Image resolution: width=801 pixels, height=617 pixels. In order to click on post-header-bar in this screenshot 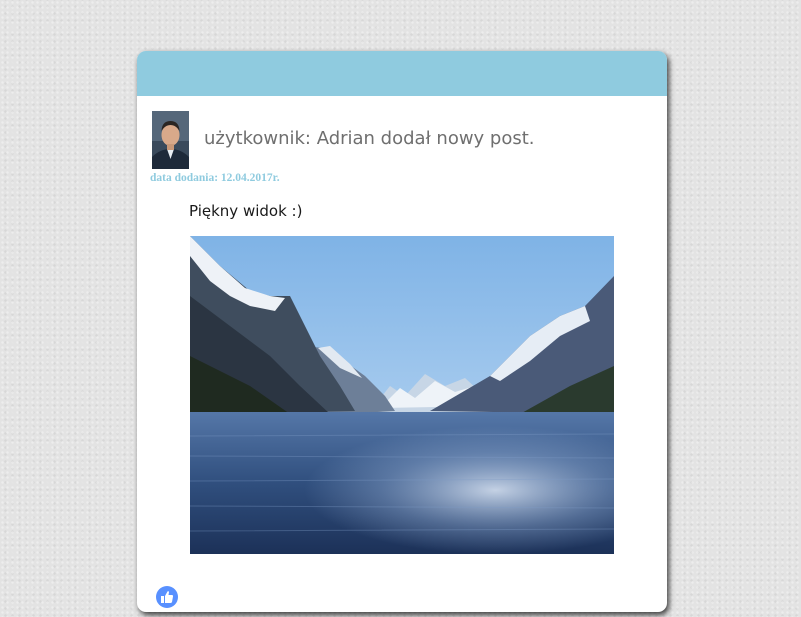, I will do `click(402, 73)`.